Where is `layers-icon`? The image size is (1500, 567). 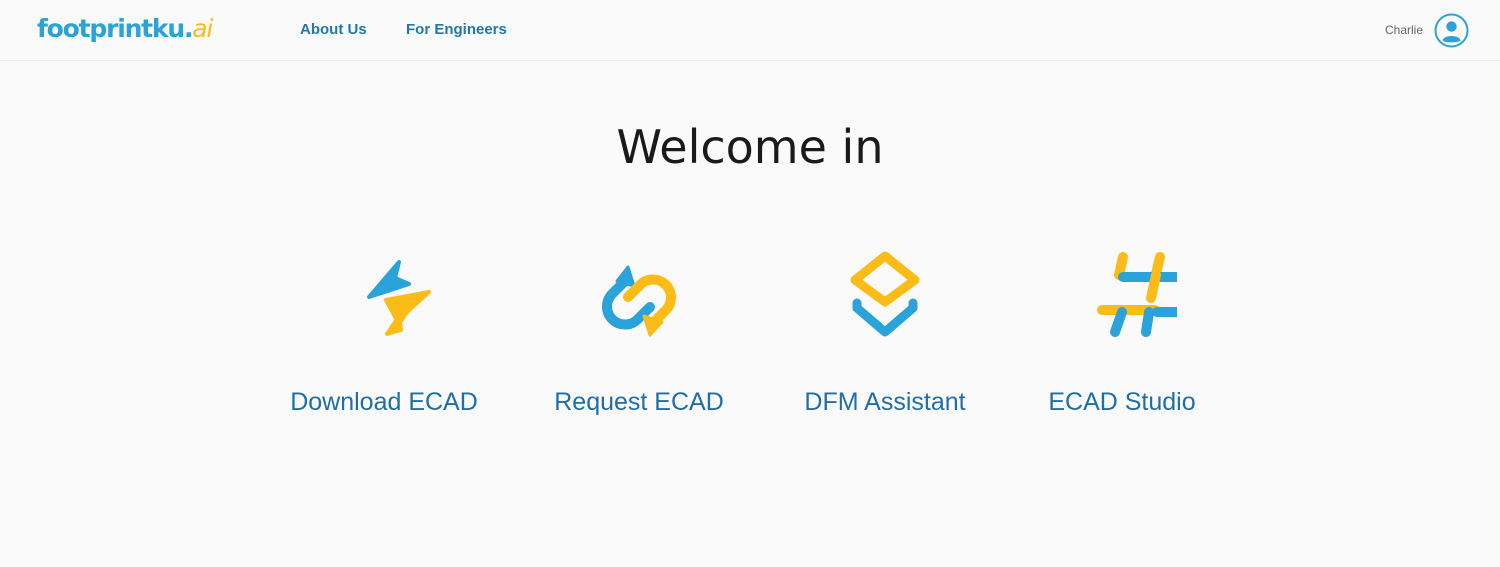
layers-icon is located at coordinates (885, 294).